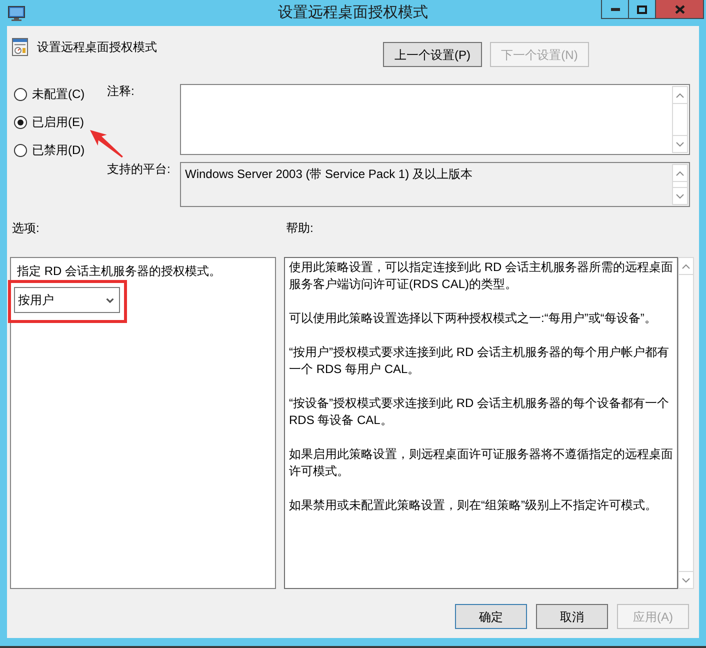 Image resolution: width=706 pixels, height=648 pixels. I want to click on radio-option: 已启用(E), so click(60, 122).